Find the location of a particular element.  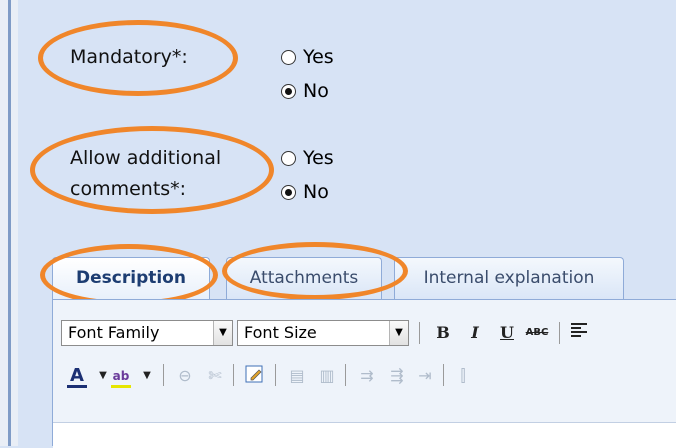

italic-icon: I is located at coordinates (475, 333).